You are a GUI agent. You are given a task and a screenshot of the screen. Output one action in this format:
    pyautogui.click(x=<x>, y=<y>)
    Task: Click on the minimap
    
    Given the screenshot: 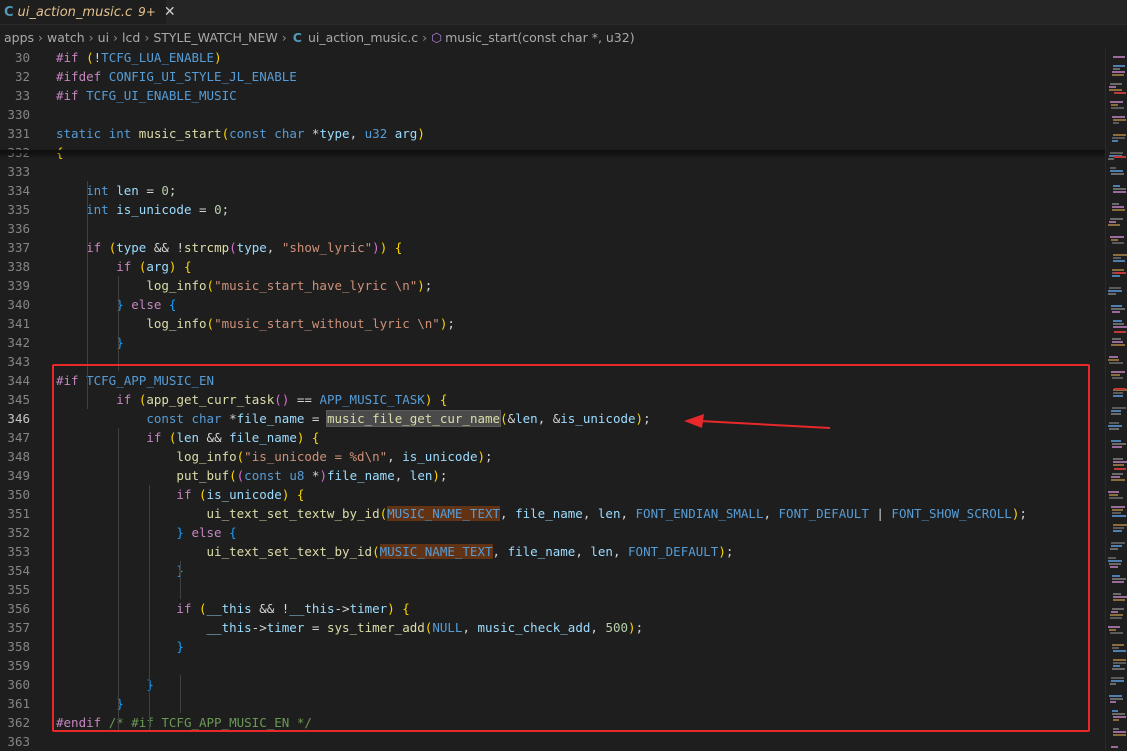 What is the action you would take?
    pyautogui.click(x=1116, y=399)
    